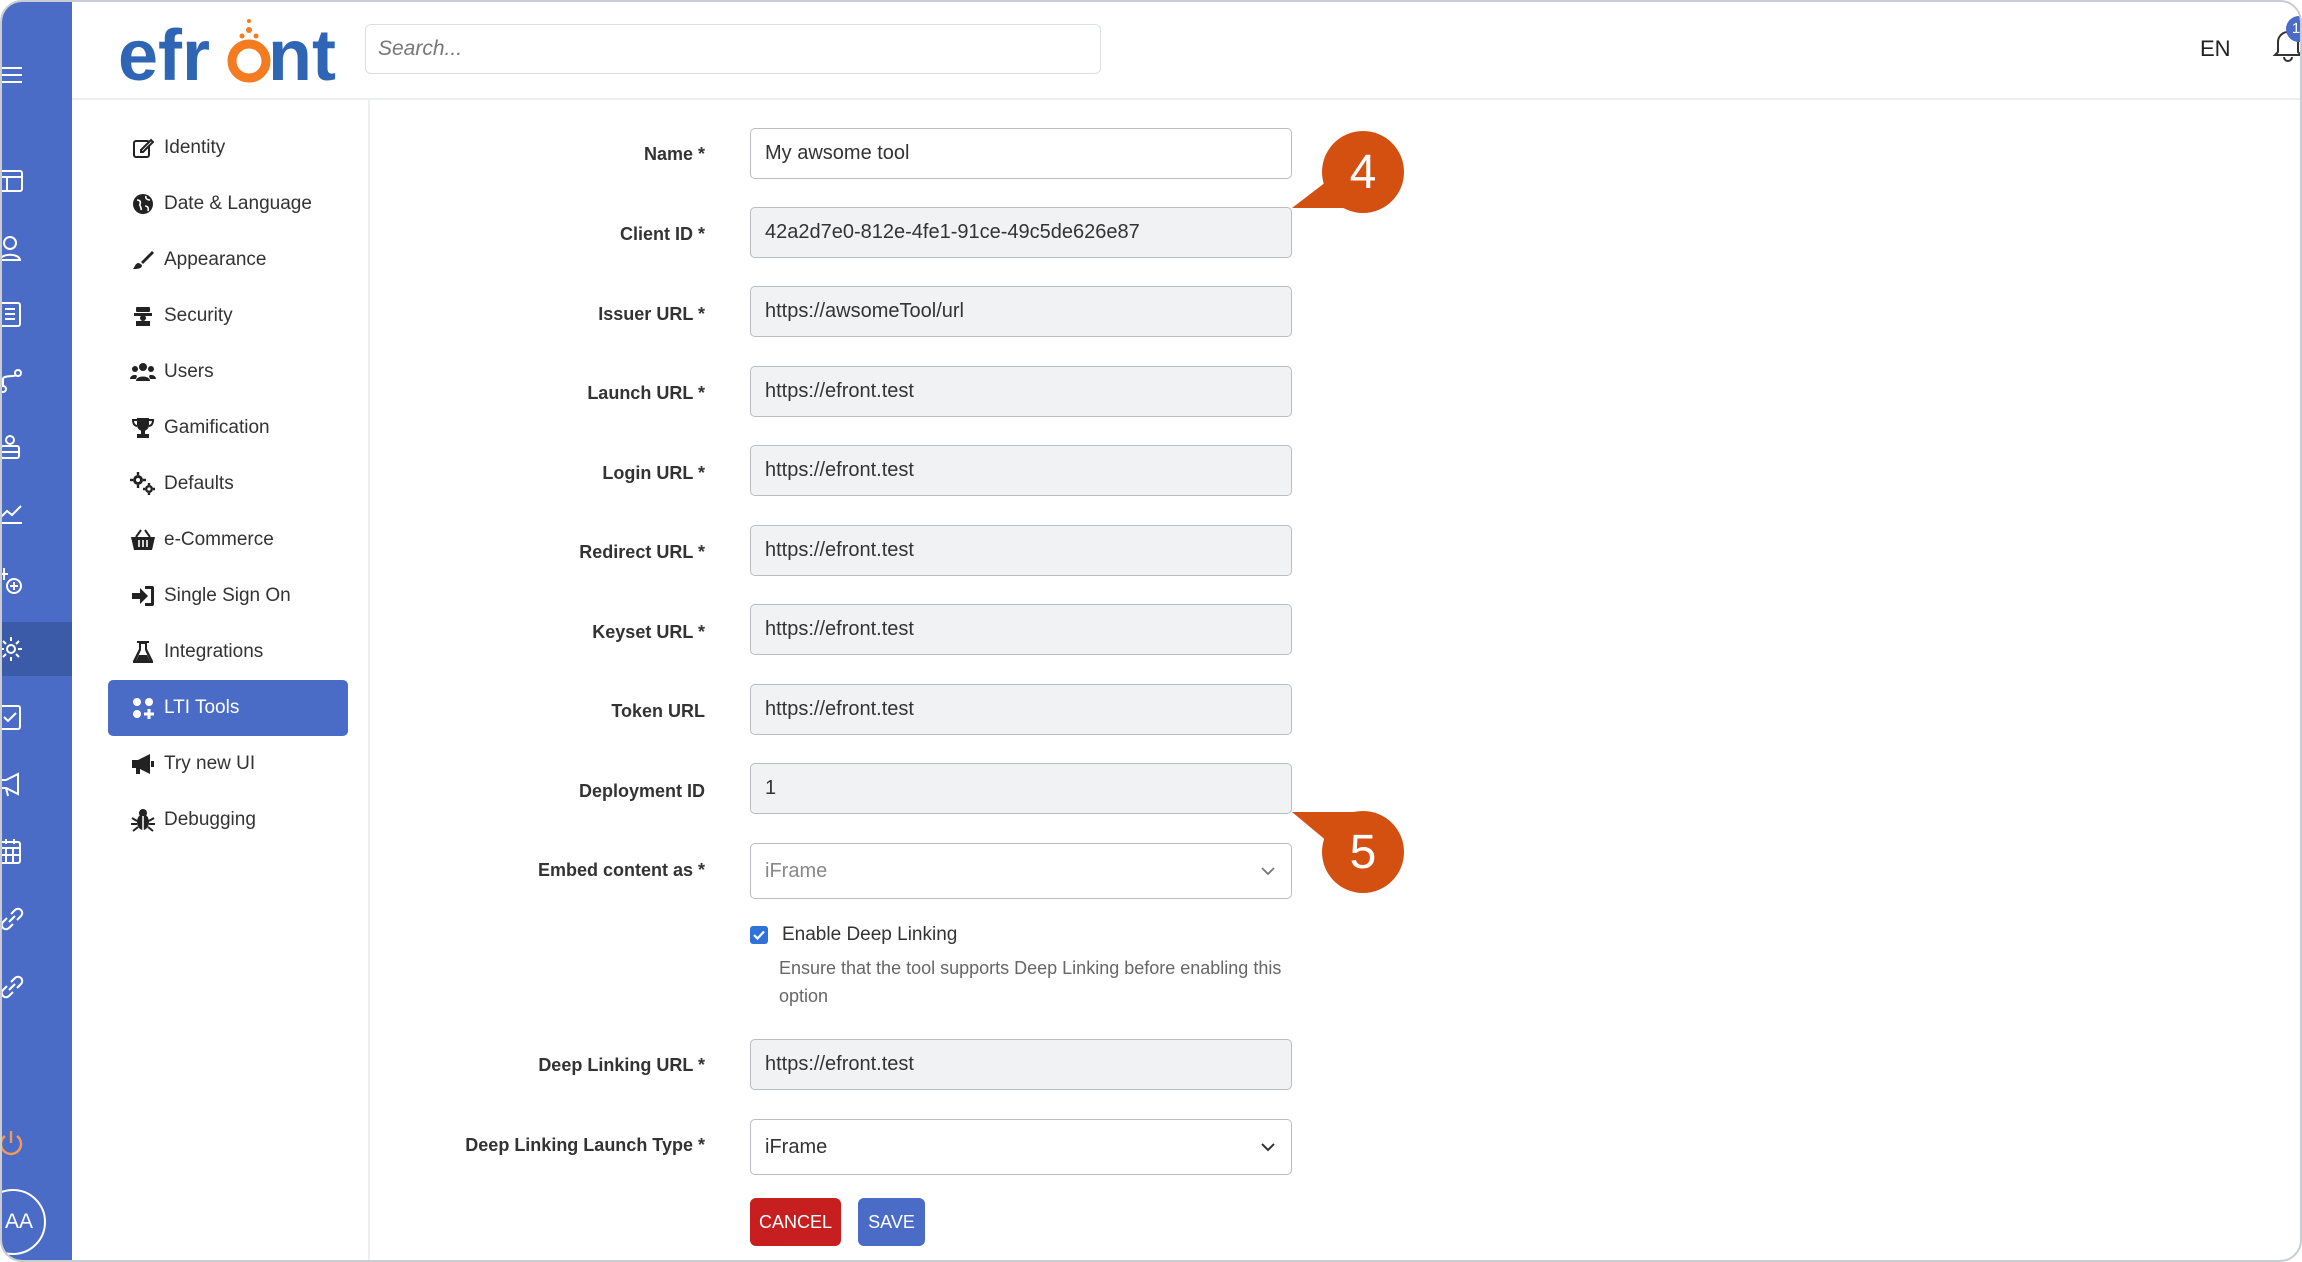  What do you see at coordinates (653, 473) in the screenshot?
I see `login-url-label: Login URL *` at bounding box center [653, 473].